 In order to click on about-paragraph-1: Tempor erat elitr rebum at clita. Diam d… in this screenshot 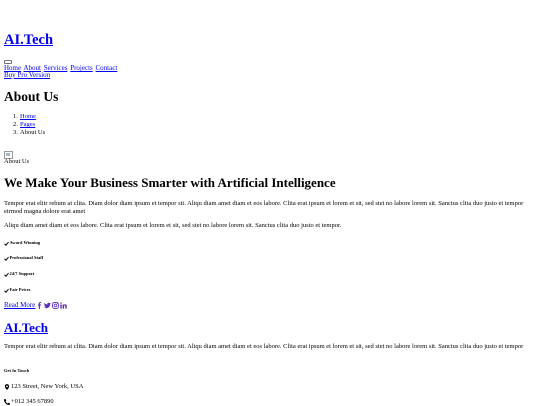, I will do `click(264, 207)`.